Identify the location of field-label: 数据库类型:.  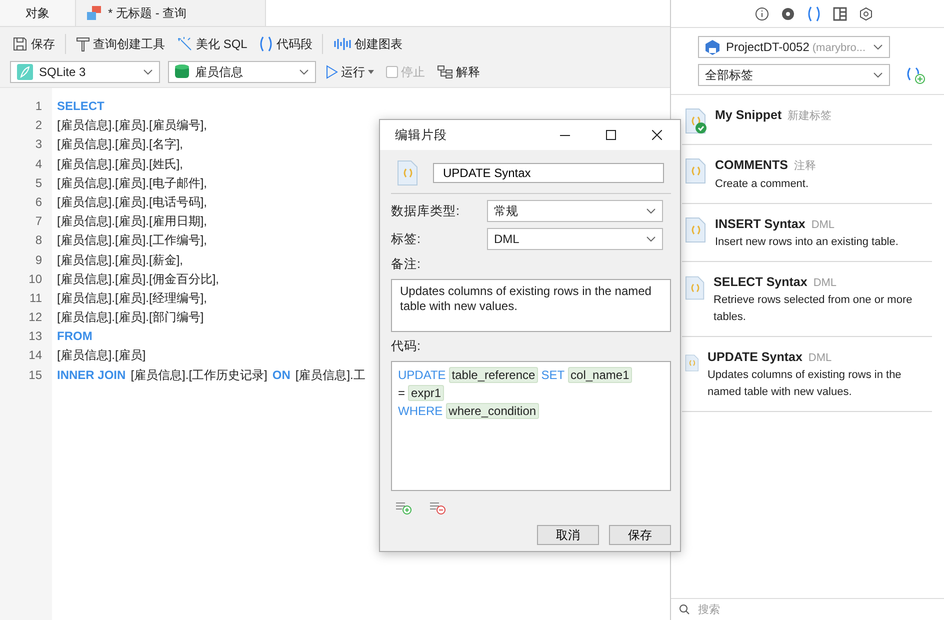
(425, 211).